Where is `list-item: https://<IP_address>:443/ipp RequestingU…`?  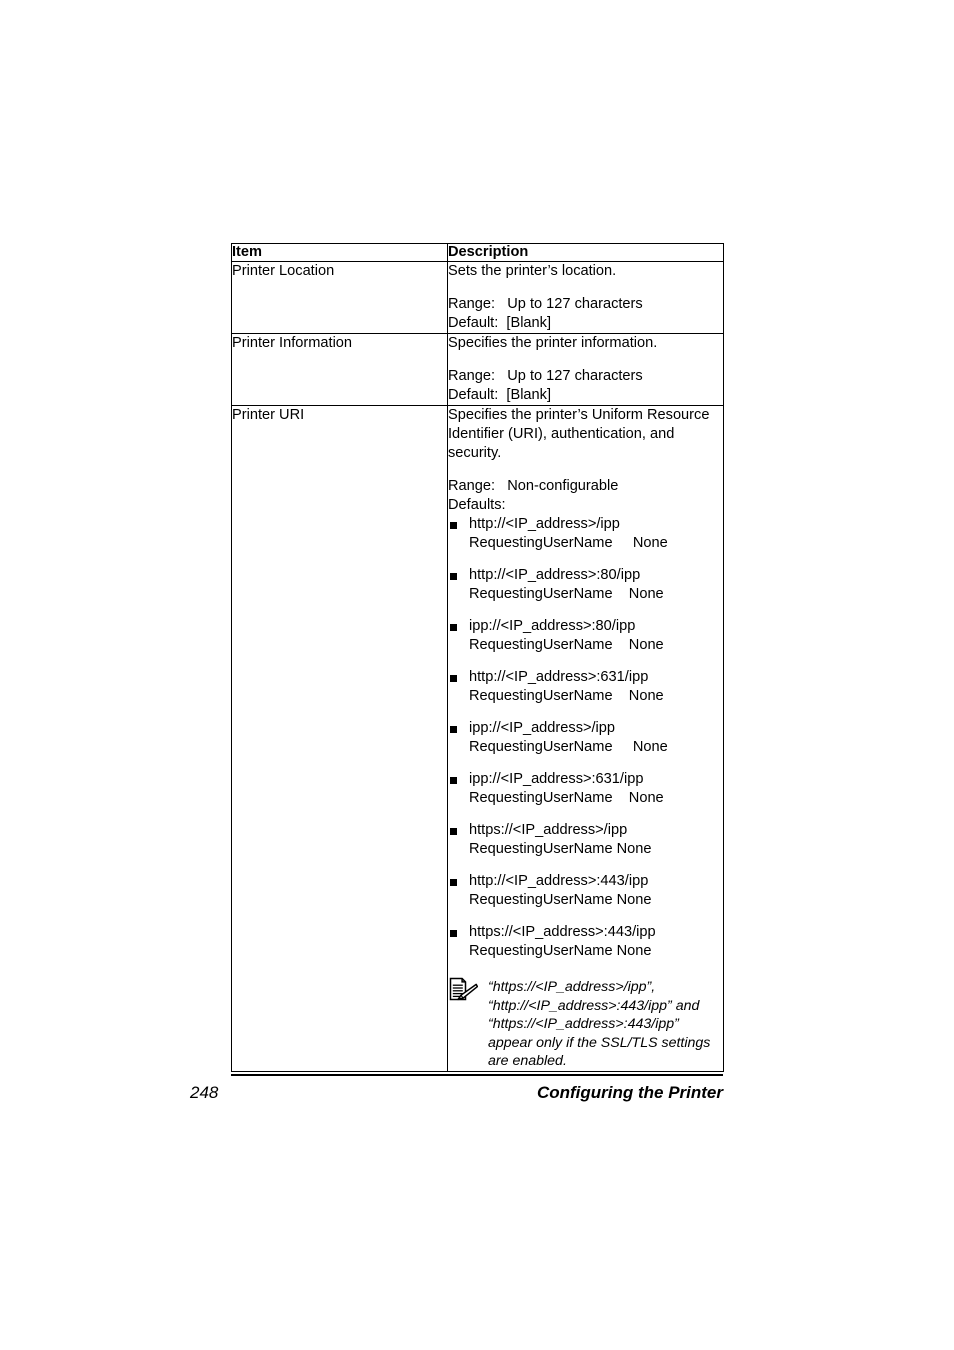 list-item: https://<IP_address>:443/ipp RequestingU… is located at coordinates (585, 942).